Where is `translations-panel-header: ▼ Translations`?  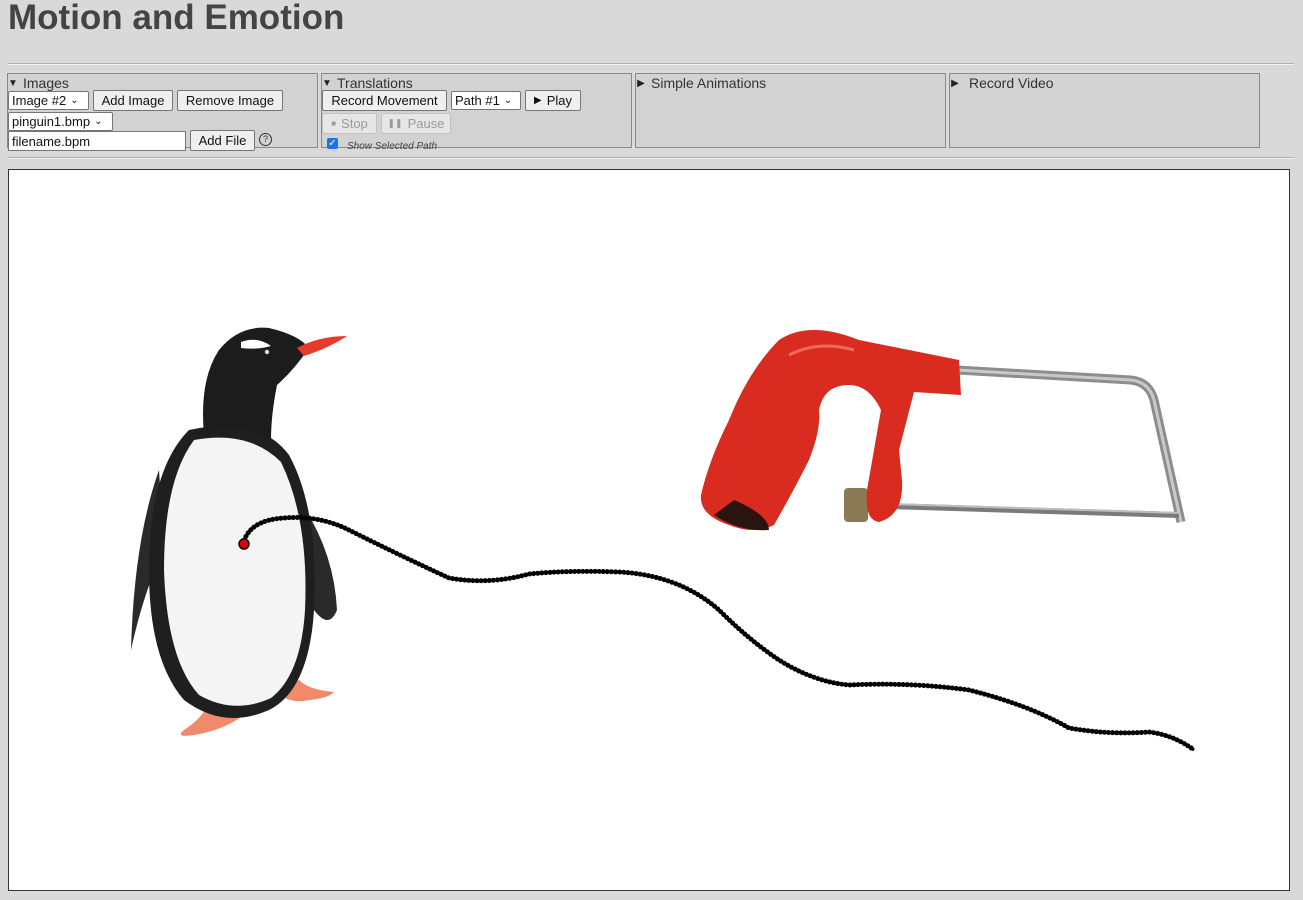 translations-panel-header: ▼ Translations is located at coordinates (367, 83).